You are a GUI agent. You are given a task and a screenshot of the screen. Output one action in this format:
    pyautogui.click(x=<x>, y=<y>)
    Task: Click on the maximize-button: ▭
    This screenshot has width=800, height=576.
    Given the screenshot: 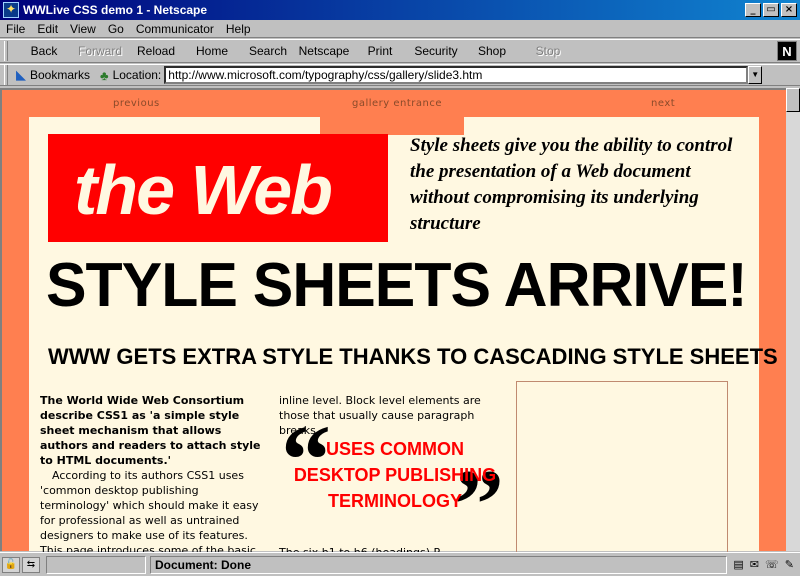 What is the action you would take?
    pyautogui.click(x=771, y=10)
    